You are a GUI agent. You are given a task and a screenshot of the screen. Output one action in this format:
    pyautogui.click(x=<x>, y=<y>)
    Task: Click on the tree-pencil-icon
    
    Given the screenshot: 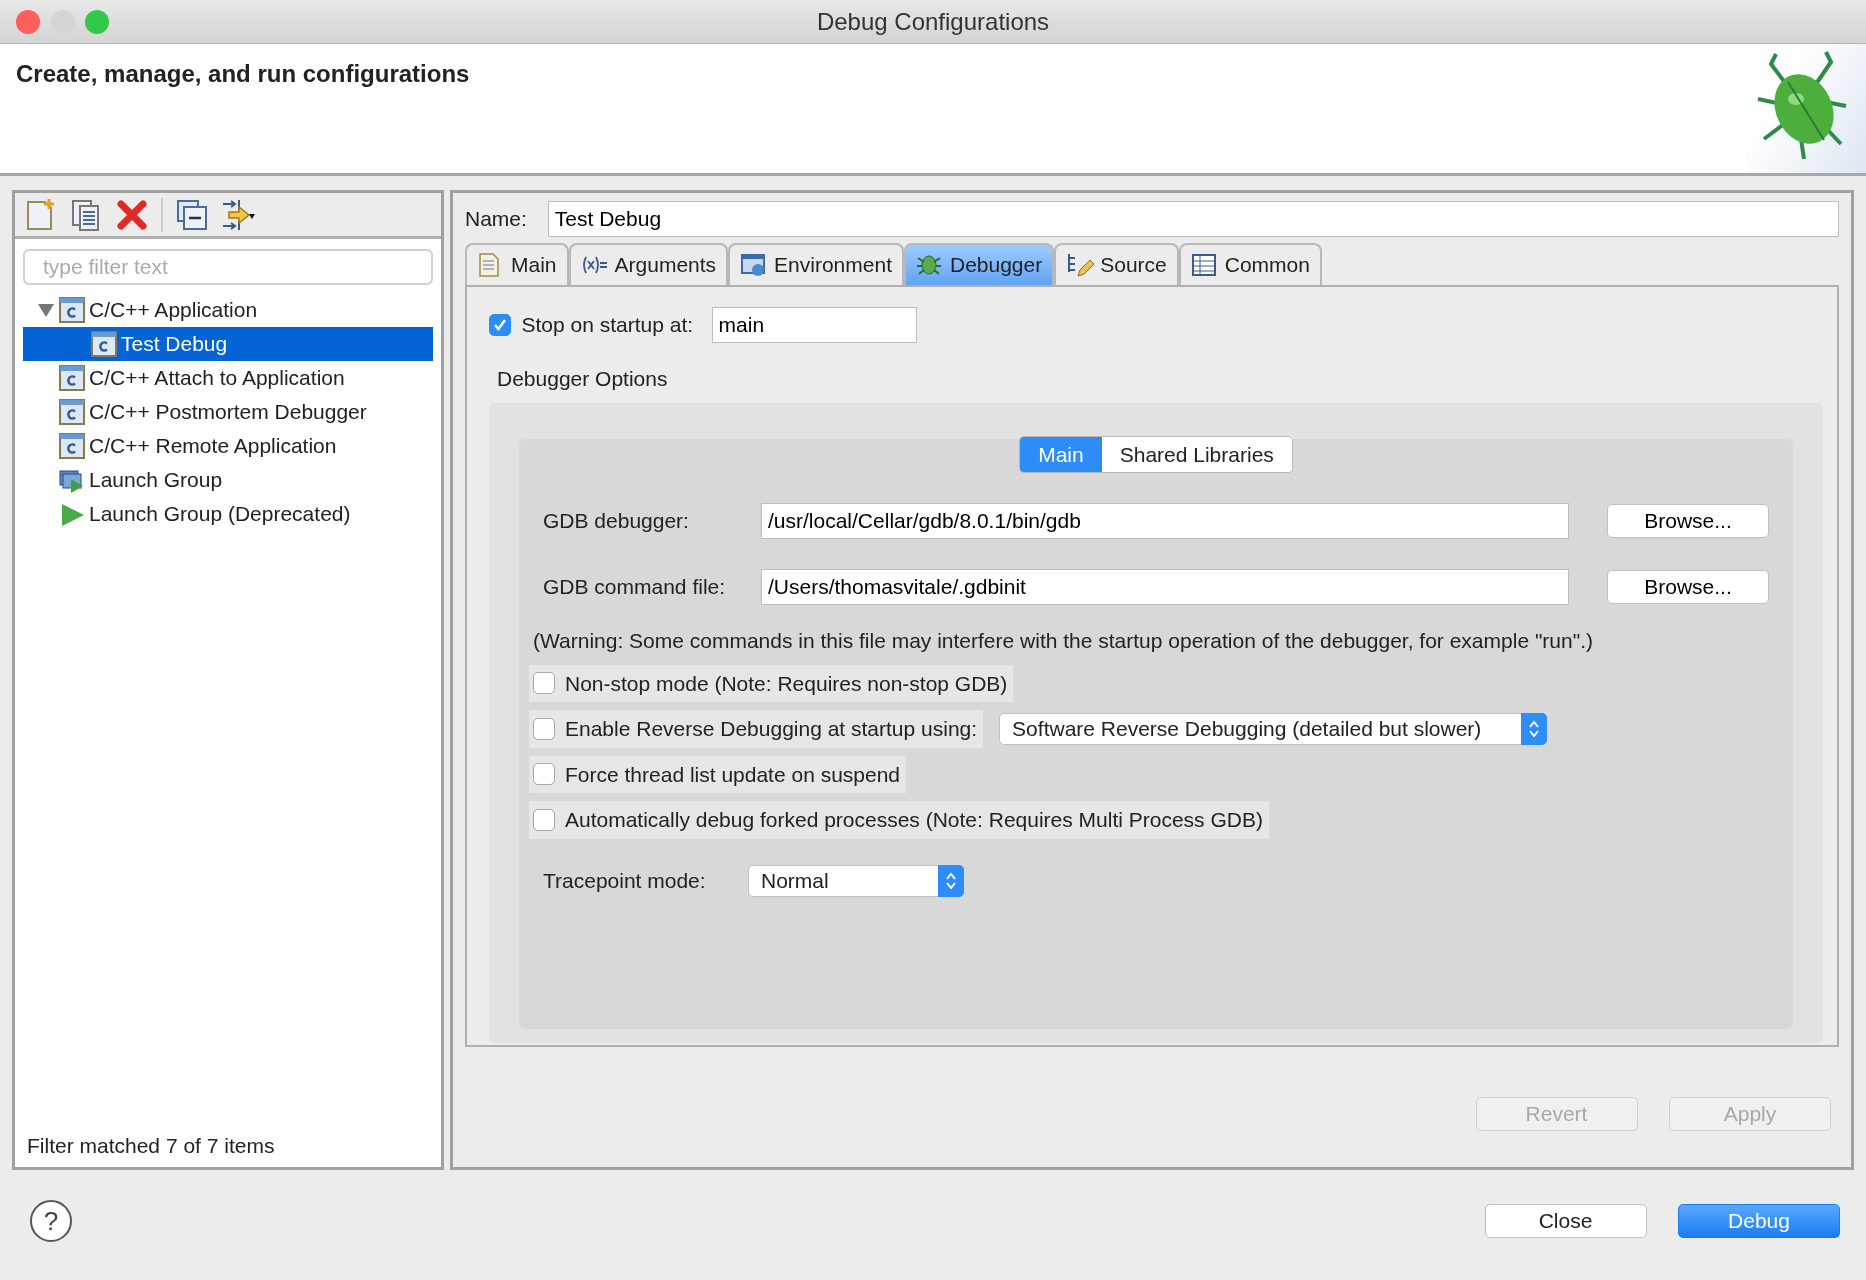 What is the action you would take?
    pyautogui.click(x=1080, y=265)
    